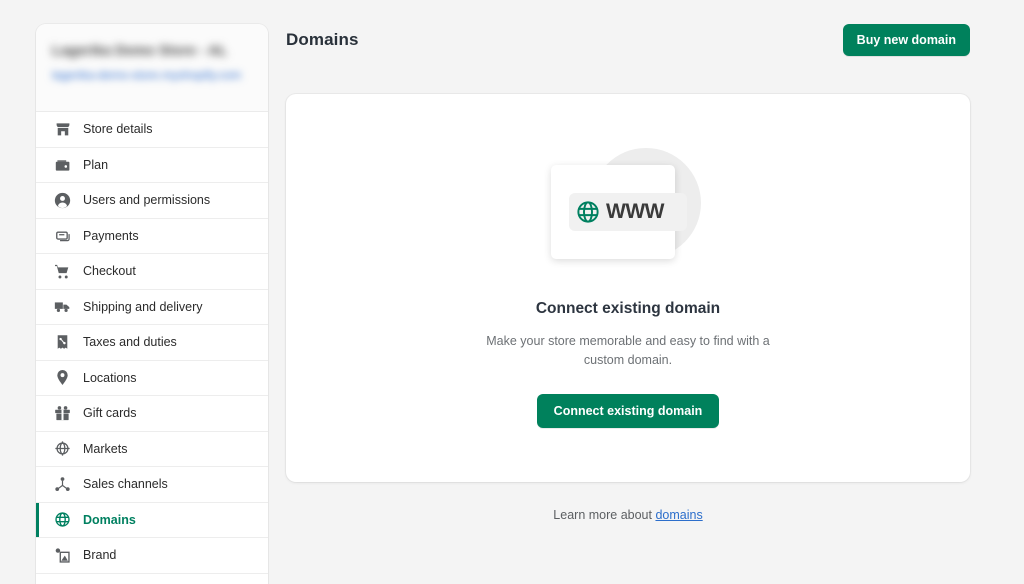 The image size is (1024, 584). I want to click on illustration-card: WWW, so click(619, 211).